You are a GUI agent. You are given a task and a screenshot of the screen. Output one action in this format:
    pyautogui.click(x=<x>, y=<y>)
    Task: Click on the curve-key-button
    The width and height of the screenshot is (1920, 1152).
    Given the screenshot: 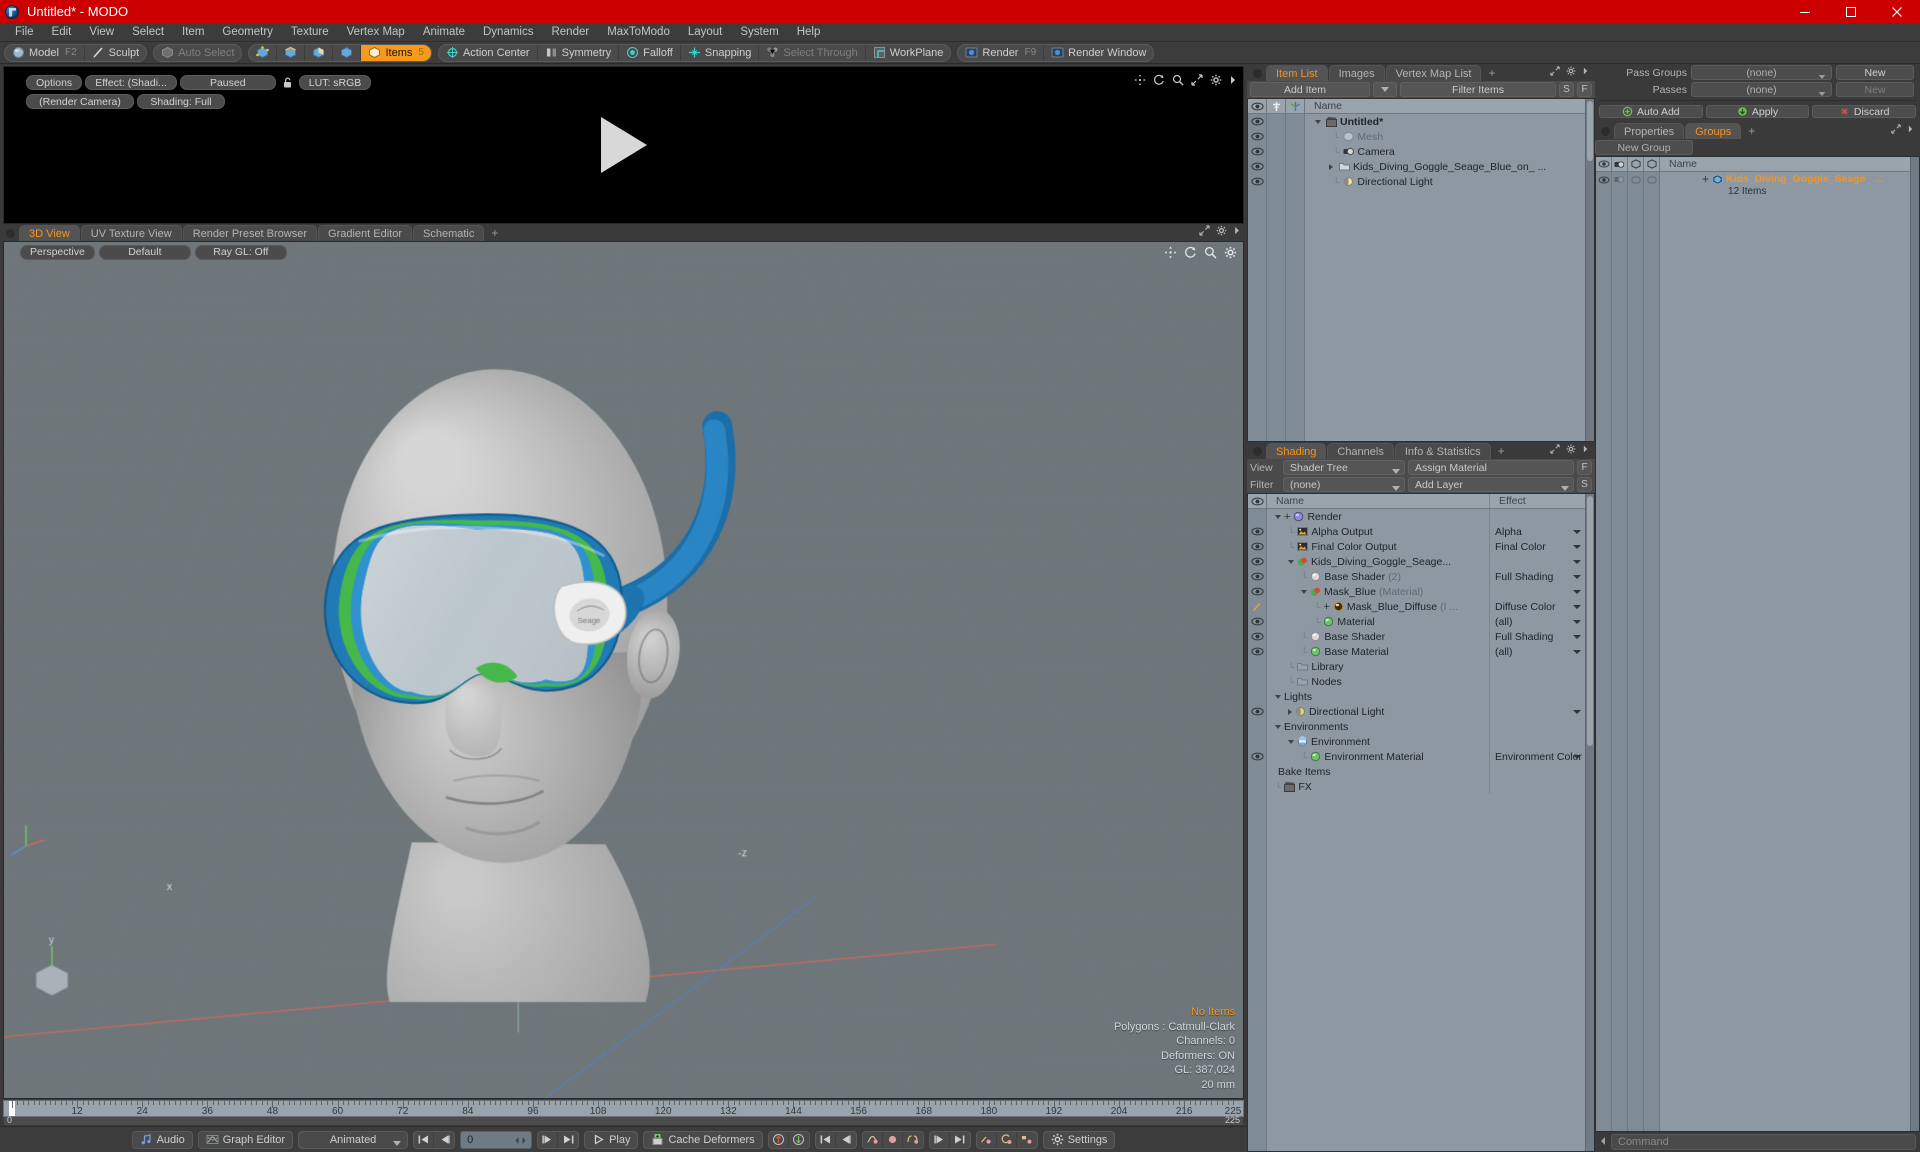 What is the action you would take?
    pyautogui.click(x=873, y=1139)
    